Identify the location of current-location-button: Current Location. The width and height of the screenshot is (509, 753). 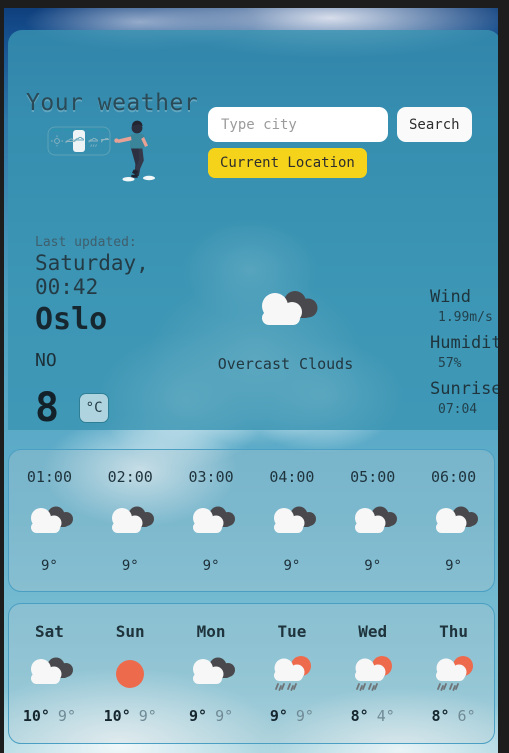
(287, 163).